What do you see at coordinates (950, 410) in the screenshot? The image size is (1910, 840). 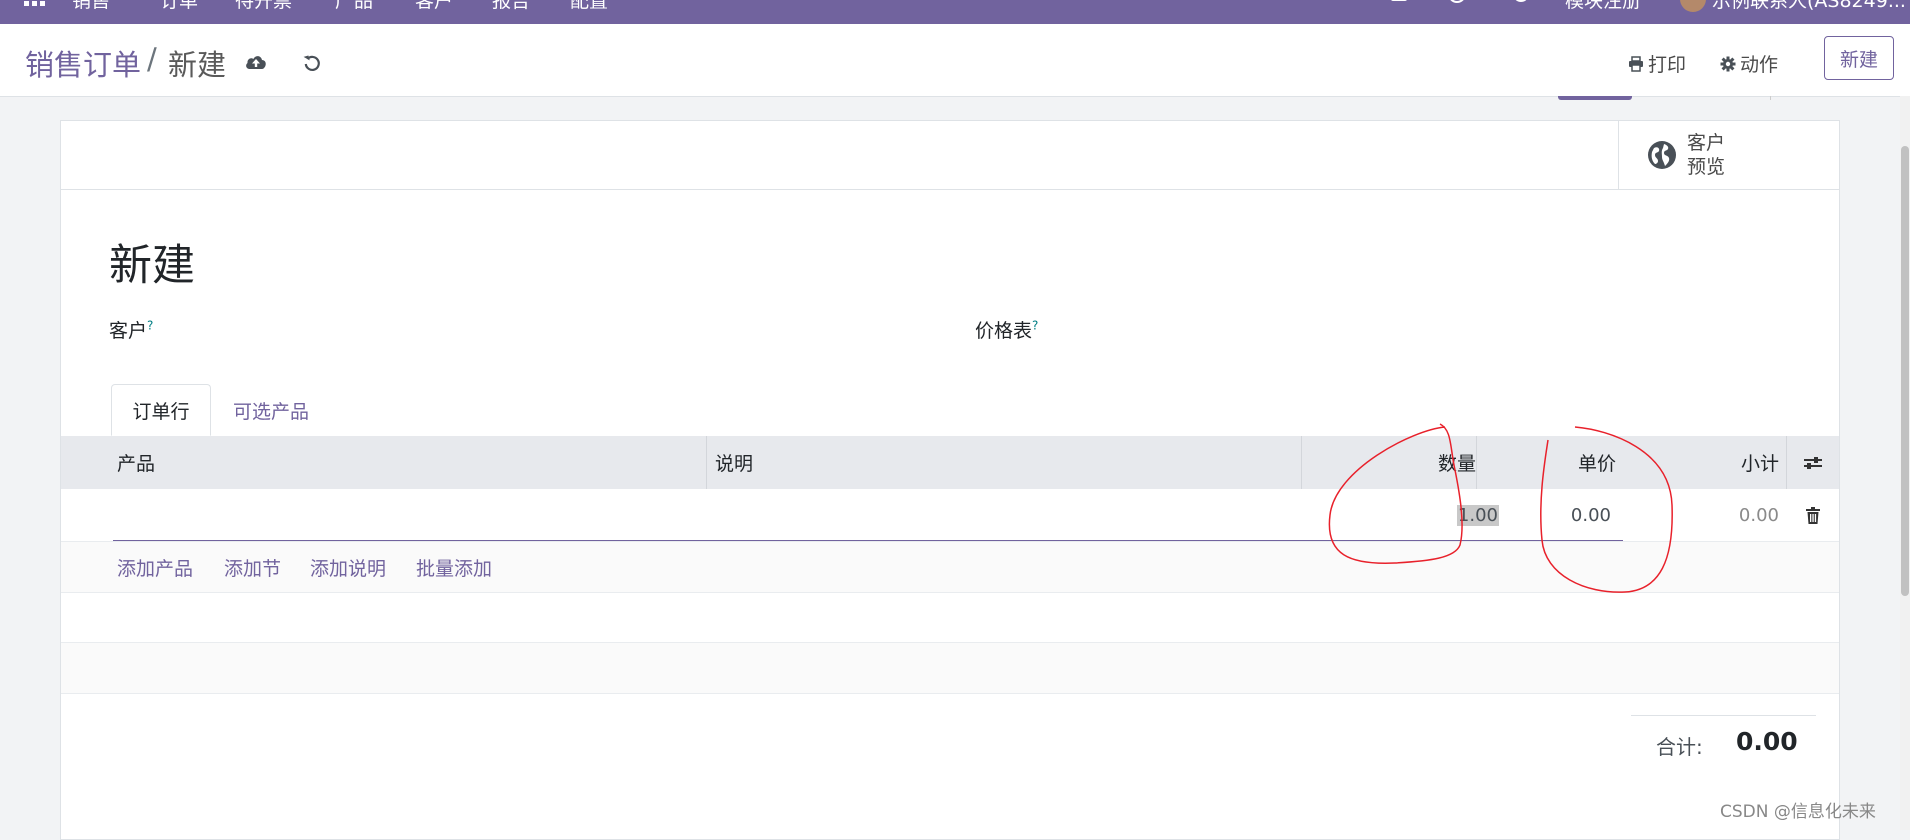 I see `notebook-tabs: 订单行 可选产品` at bounding box center [950, 410].